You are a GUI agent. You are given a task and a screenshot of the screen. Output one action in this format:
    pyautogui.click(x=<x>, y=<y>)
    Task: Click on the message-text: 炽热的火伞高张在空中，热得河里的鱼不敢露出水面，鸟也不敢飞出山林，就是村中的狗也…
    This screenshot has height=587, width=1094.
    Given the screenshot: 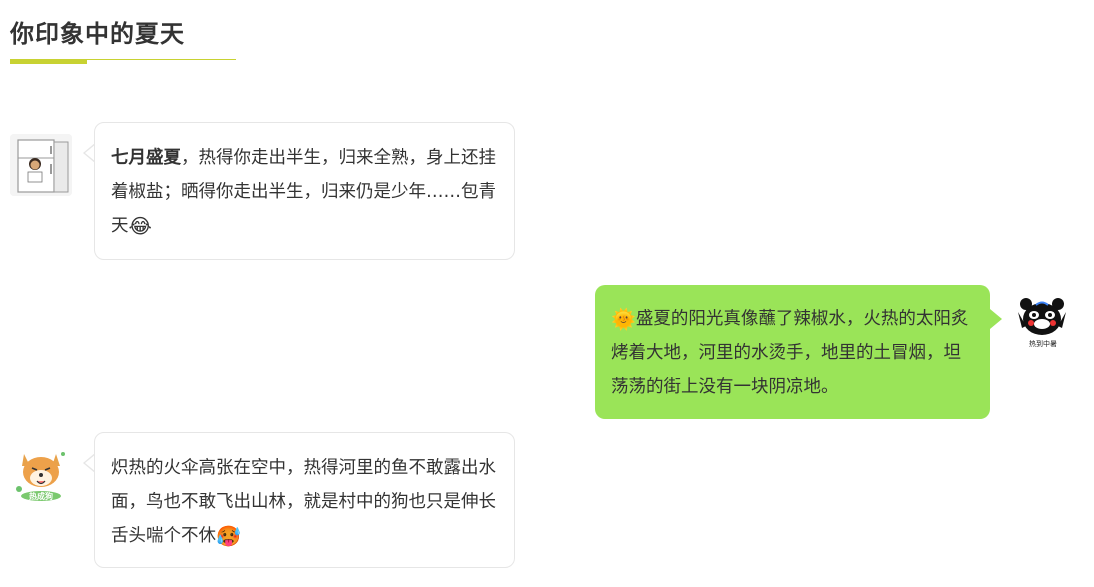 What is the action you would take?
    pyautogui.click(x=303, y=502)
    